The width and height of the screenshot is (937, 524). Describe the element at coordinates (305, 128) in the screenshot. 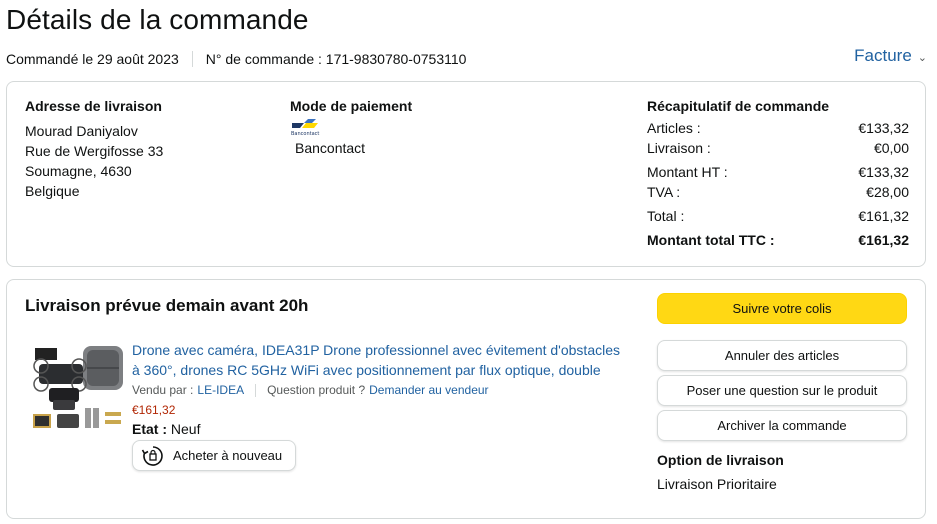

I see `bancontact-logo-icon: Bancontact` at that location.